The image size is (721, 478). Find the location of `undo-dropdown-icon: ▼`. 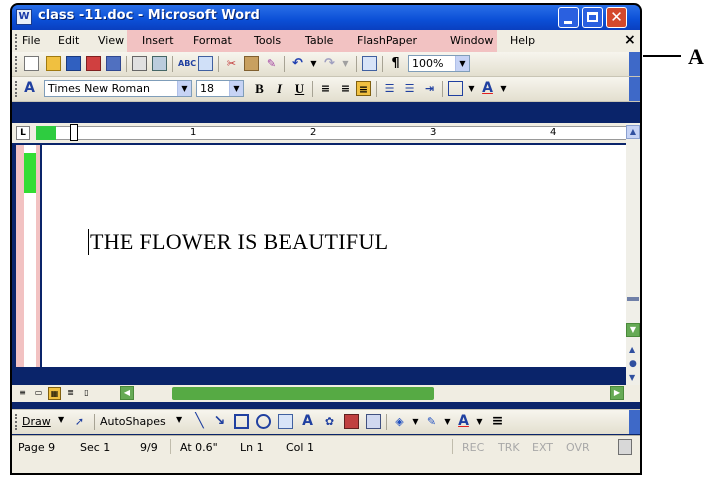

undo-dropdown-icon: ▼ is located at coordinates (313, 63).